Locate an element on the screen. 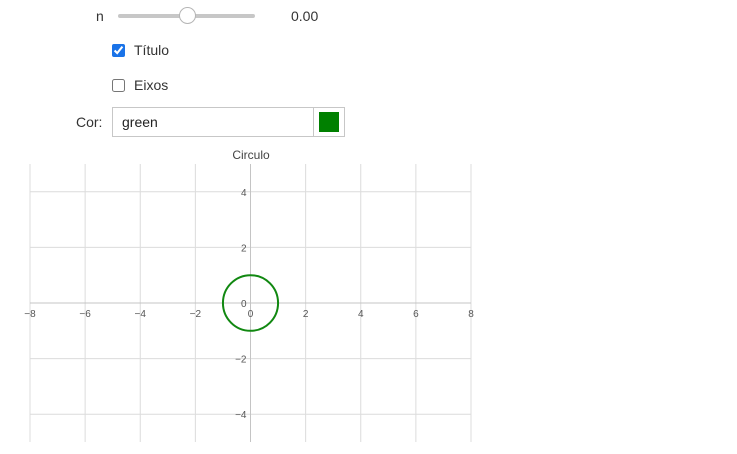  x-tick-labels: −8 −6 −4 −2 0 2 4 6 8 is located at coordinates (249, 314).